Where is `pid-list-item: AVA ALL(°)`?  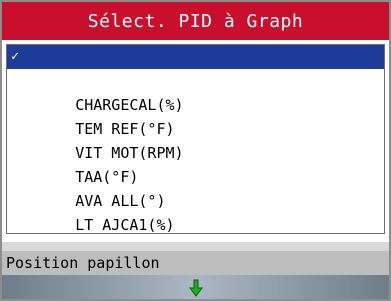
pid-list-item: AVA ALL(°) is located at coordinates (195, 187).